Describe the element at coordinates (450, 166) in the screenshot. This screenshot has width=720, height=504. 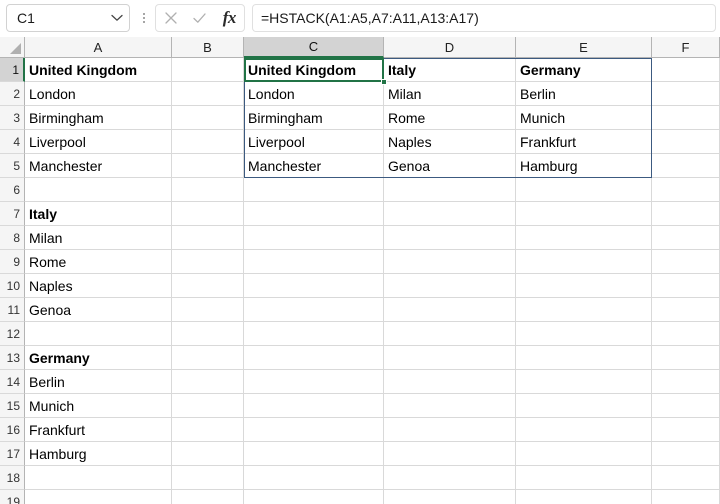
I see `cell-d5: Genoa` at that location.